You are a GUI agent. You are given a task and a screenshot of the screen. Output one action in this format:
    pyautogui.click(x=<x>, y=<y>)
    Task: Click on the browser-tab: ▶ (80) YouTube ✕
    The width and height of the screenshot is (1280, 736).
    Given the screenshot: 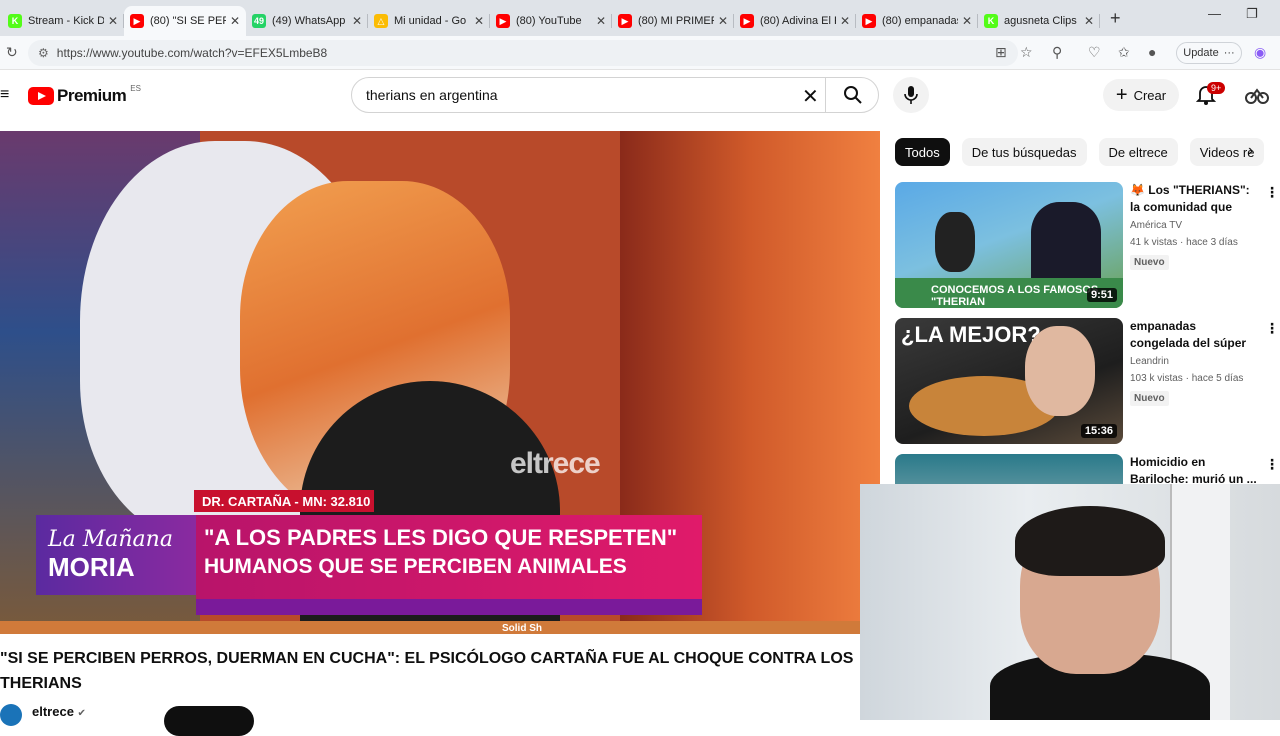 What is the action you would take?
    pyautogui.click(x=551, y=21)
    